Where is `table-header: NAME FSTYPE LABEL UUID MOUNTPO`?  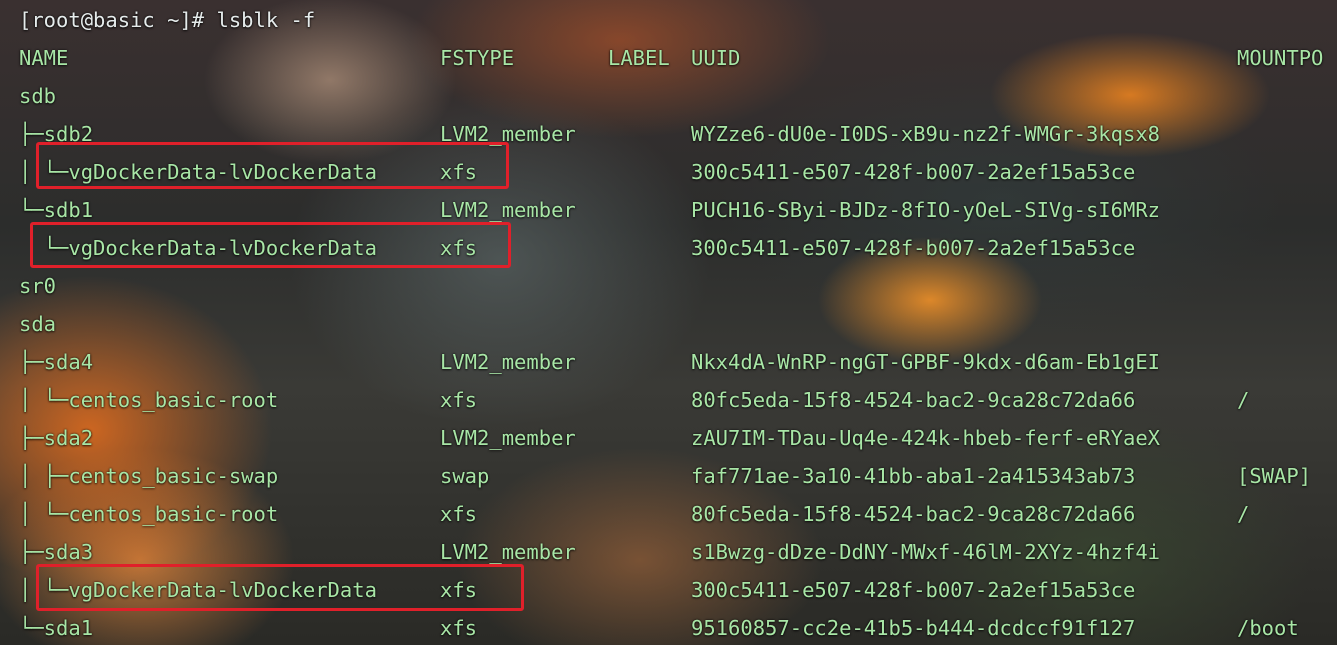 table-header: NAME FSTYPE LABEL UUID MOUNTPO is located at coordinates (668, 58).